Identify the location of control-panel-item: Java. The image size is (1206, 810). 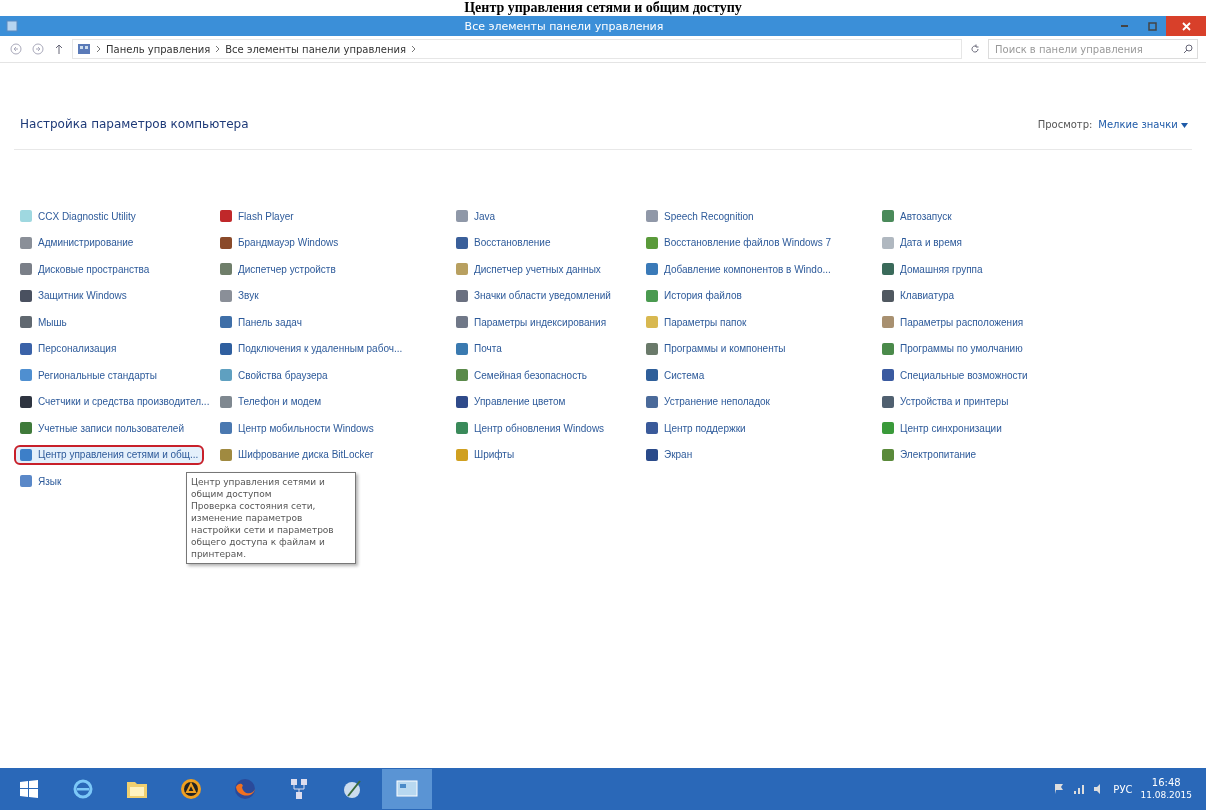
(476, 216).